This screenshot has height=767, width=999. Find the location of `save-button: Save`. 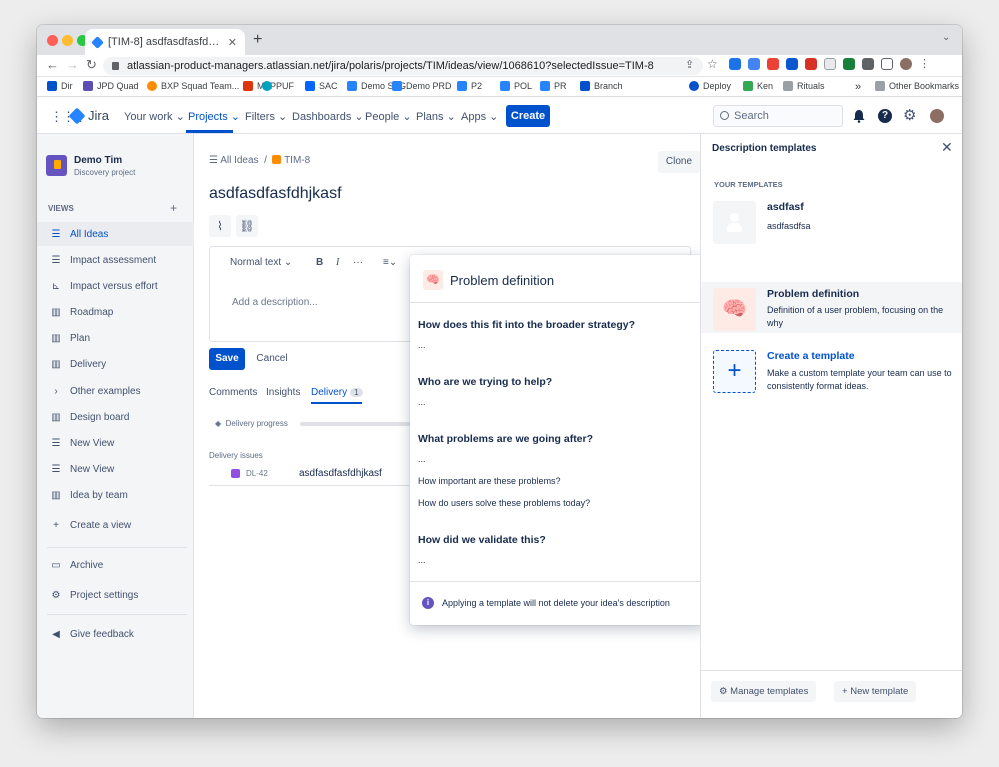

save-button: Save is located at coordinates (227, 359).